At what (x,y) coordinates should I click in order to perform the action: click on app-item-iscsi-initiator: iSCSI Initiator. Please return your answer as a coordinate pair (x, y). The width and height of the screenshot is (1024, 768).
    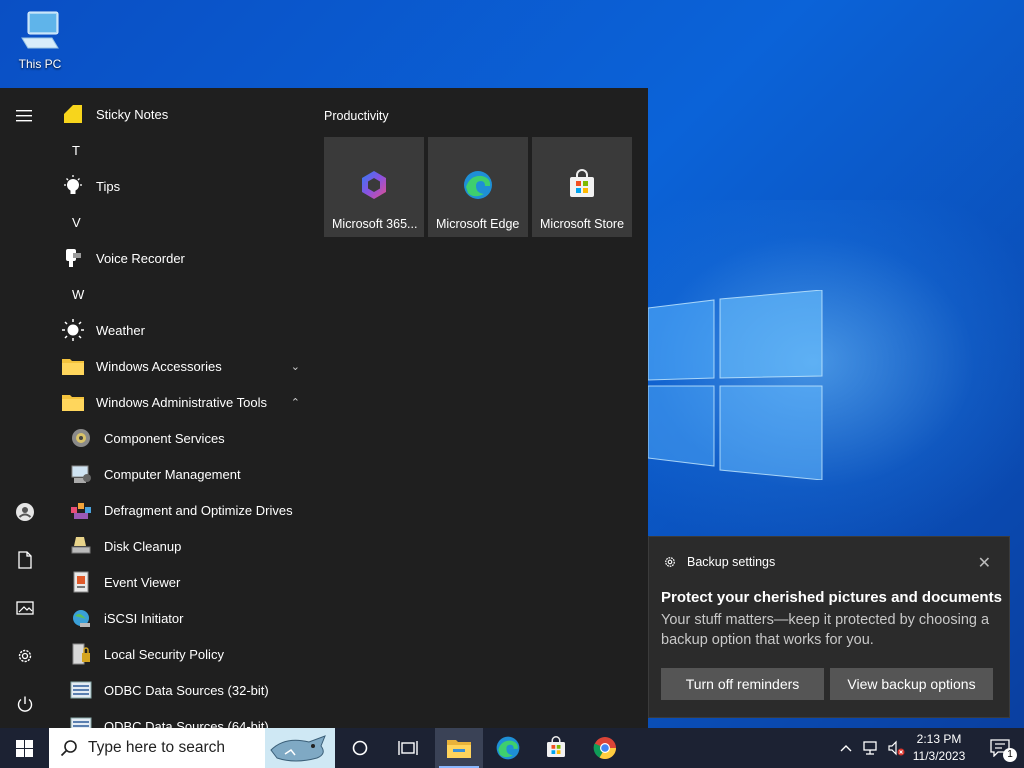
    Looking at the image, I should click on (190, 618).